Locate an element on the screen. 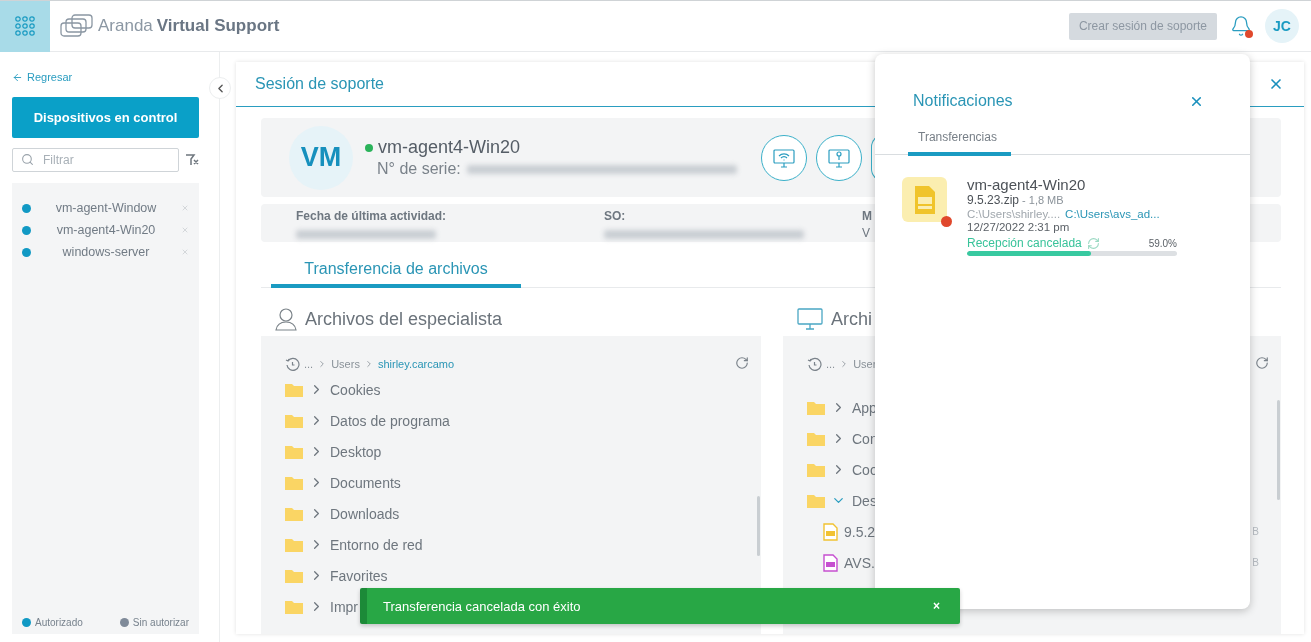 This screenshot has width=1311, height=642. search-icon is located at coordinates (27, 159).